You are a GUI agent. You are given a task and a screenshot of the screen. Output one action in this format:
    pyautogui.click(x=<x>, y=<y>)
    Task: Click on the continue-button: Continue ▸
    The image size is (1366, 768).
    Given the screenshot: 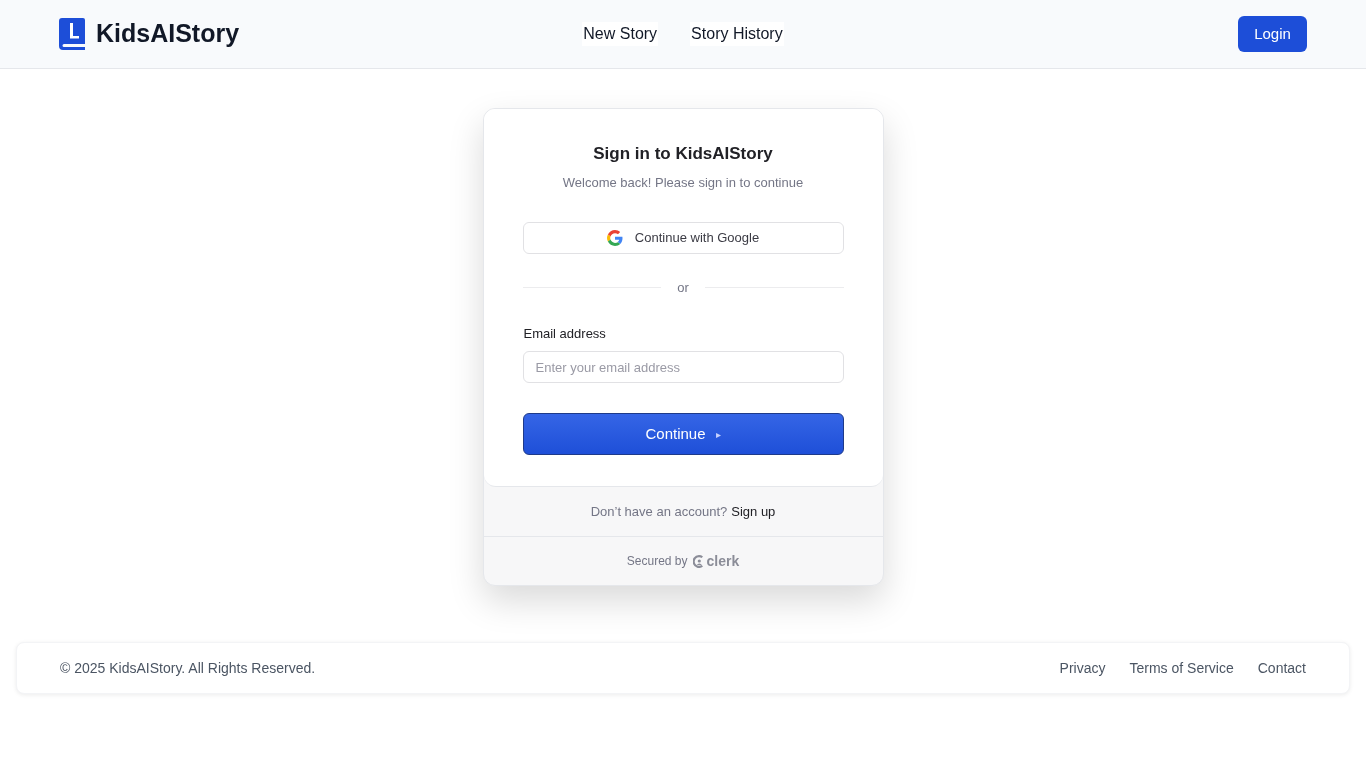 What is the action you would take?
    pyautogui.click(x=683, y=434)
    